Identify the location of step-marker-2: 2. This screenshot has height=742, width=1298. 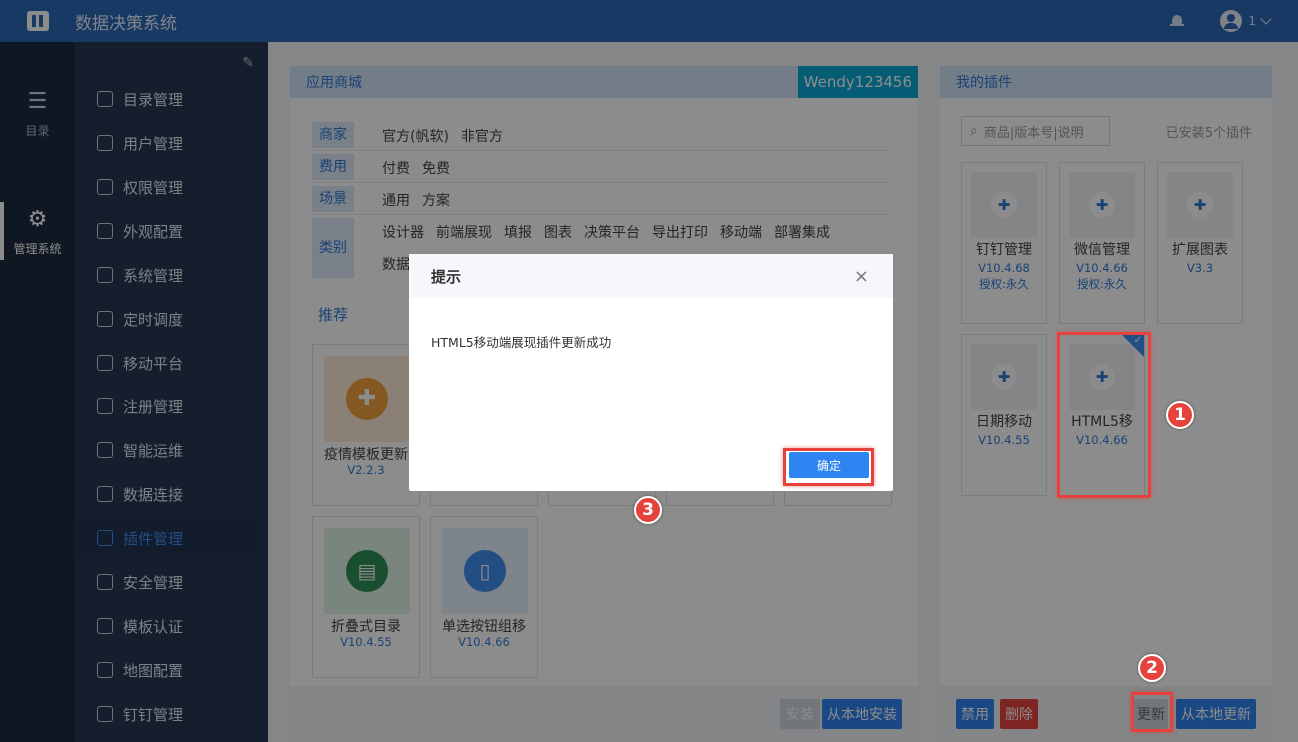
(1152, 668).